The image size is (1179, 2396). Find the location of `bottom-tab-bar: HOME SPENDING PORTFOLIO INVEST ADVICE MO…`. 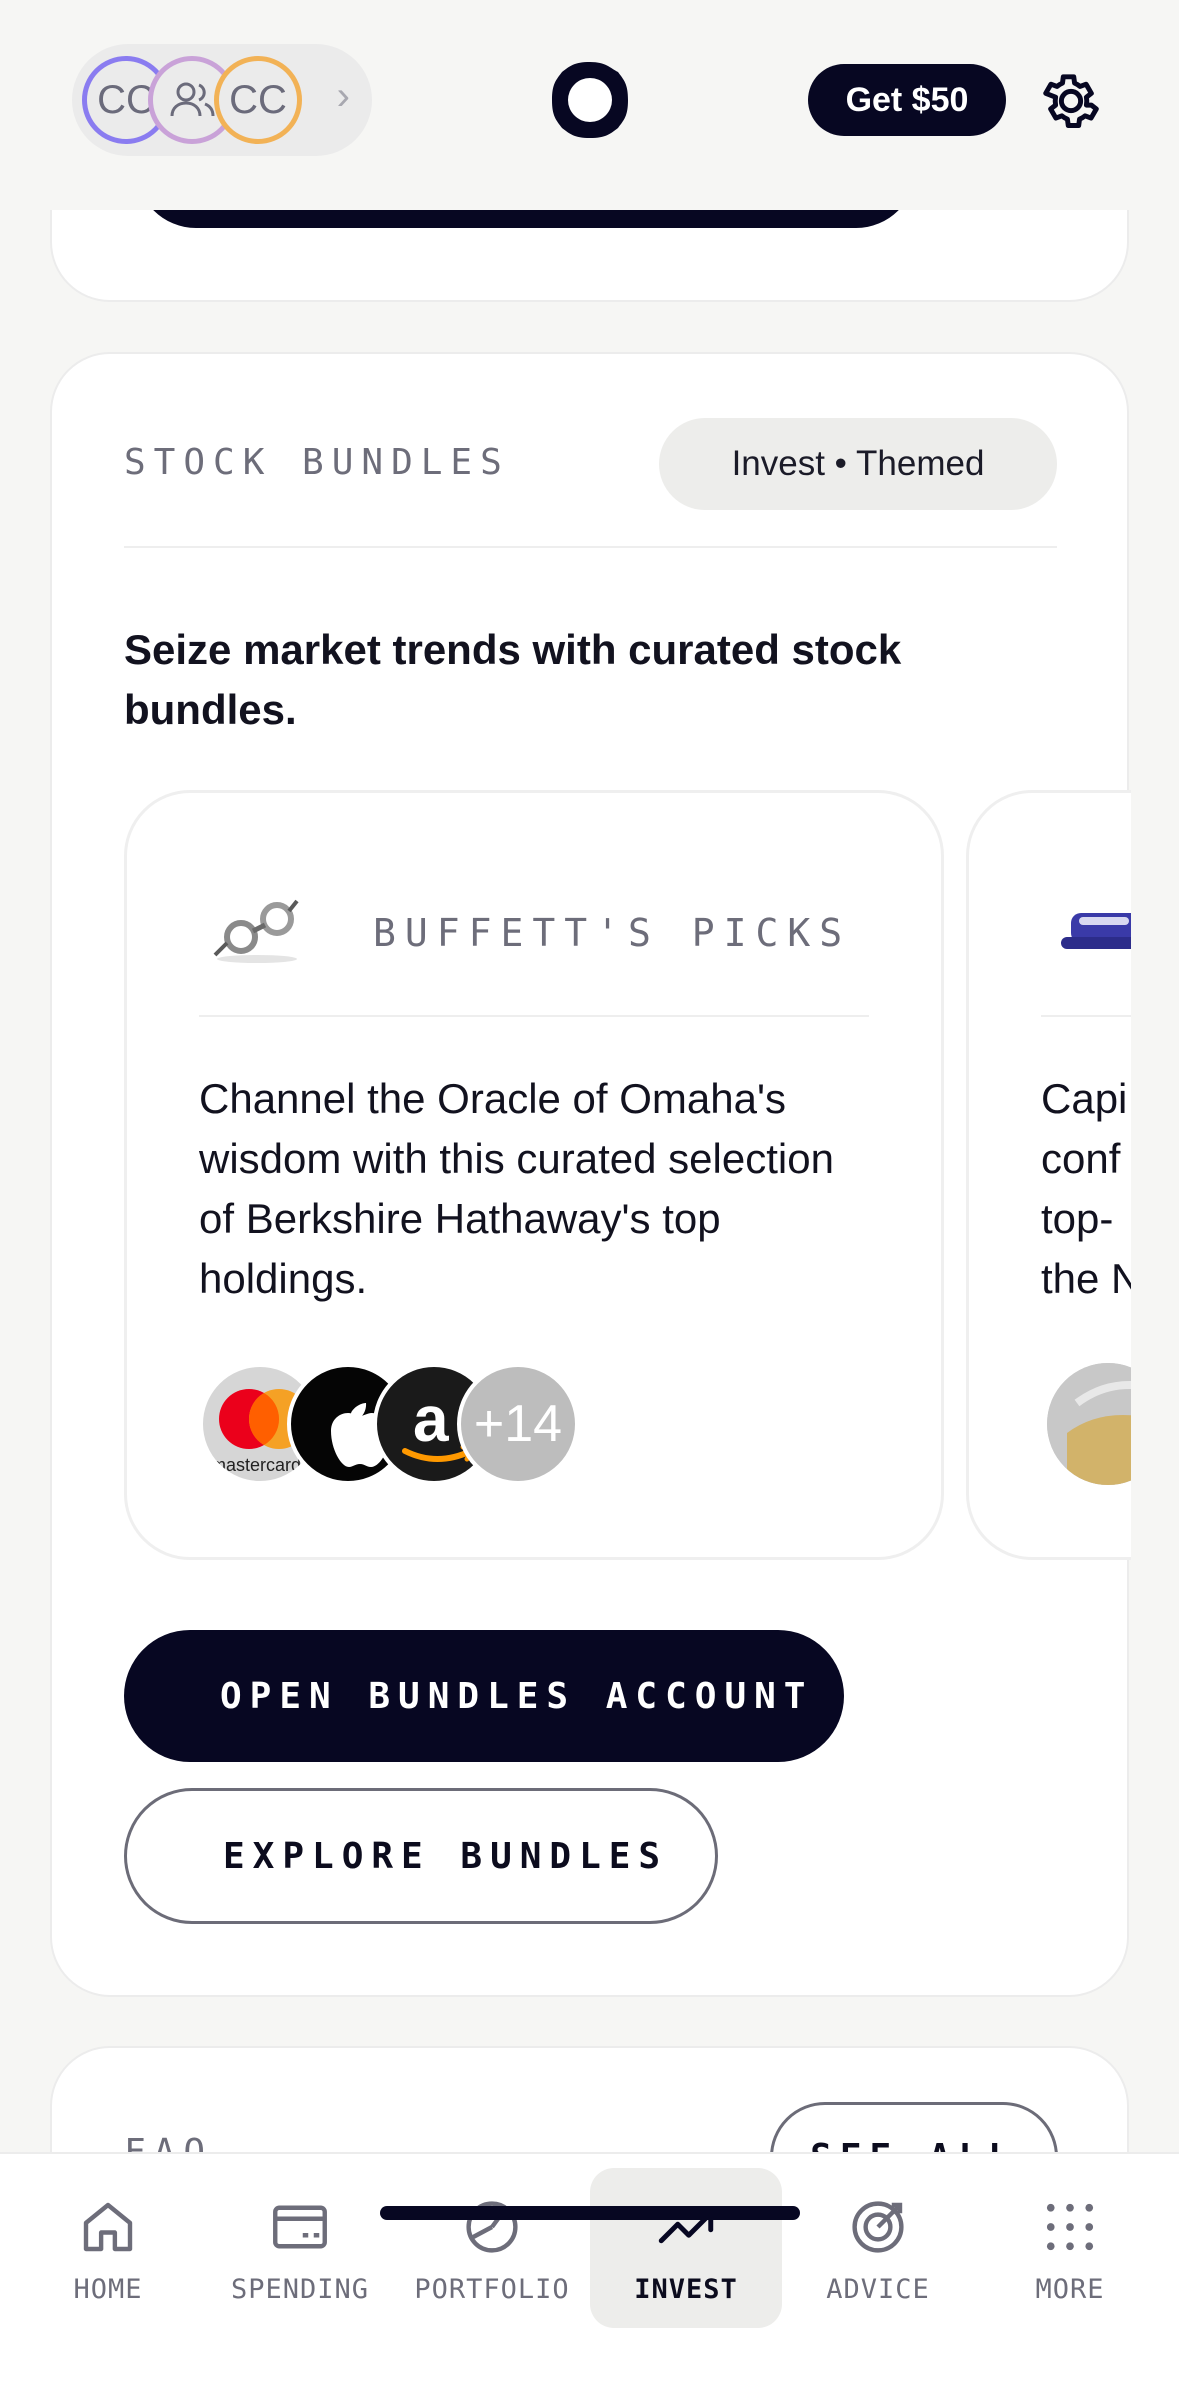

bottom-tab-bar: HOME SPENDING PORTFOLIO INVEST ADVICE MO… is located at coordinates (589, 2274).